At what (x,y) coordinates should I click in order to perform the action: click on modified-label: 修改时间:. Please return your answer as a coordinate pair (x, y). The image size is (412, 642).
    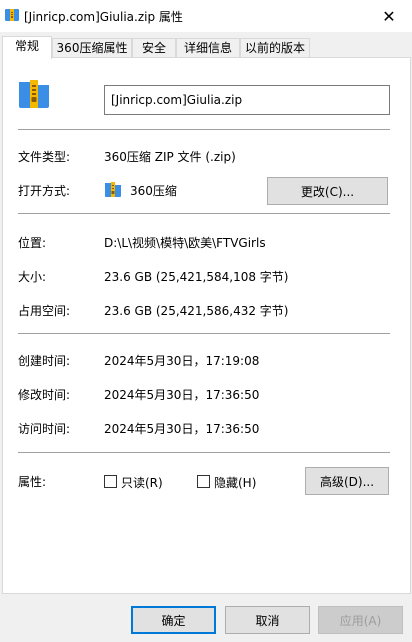
    Looking at the image, I should click on (44, 395).